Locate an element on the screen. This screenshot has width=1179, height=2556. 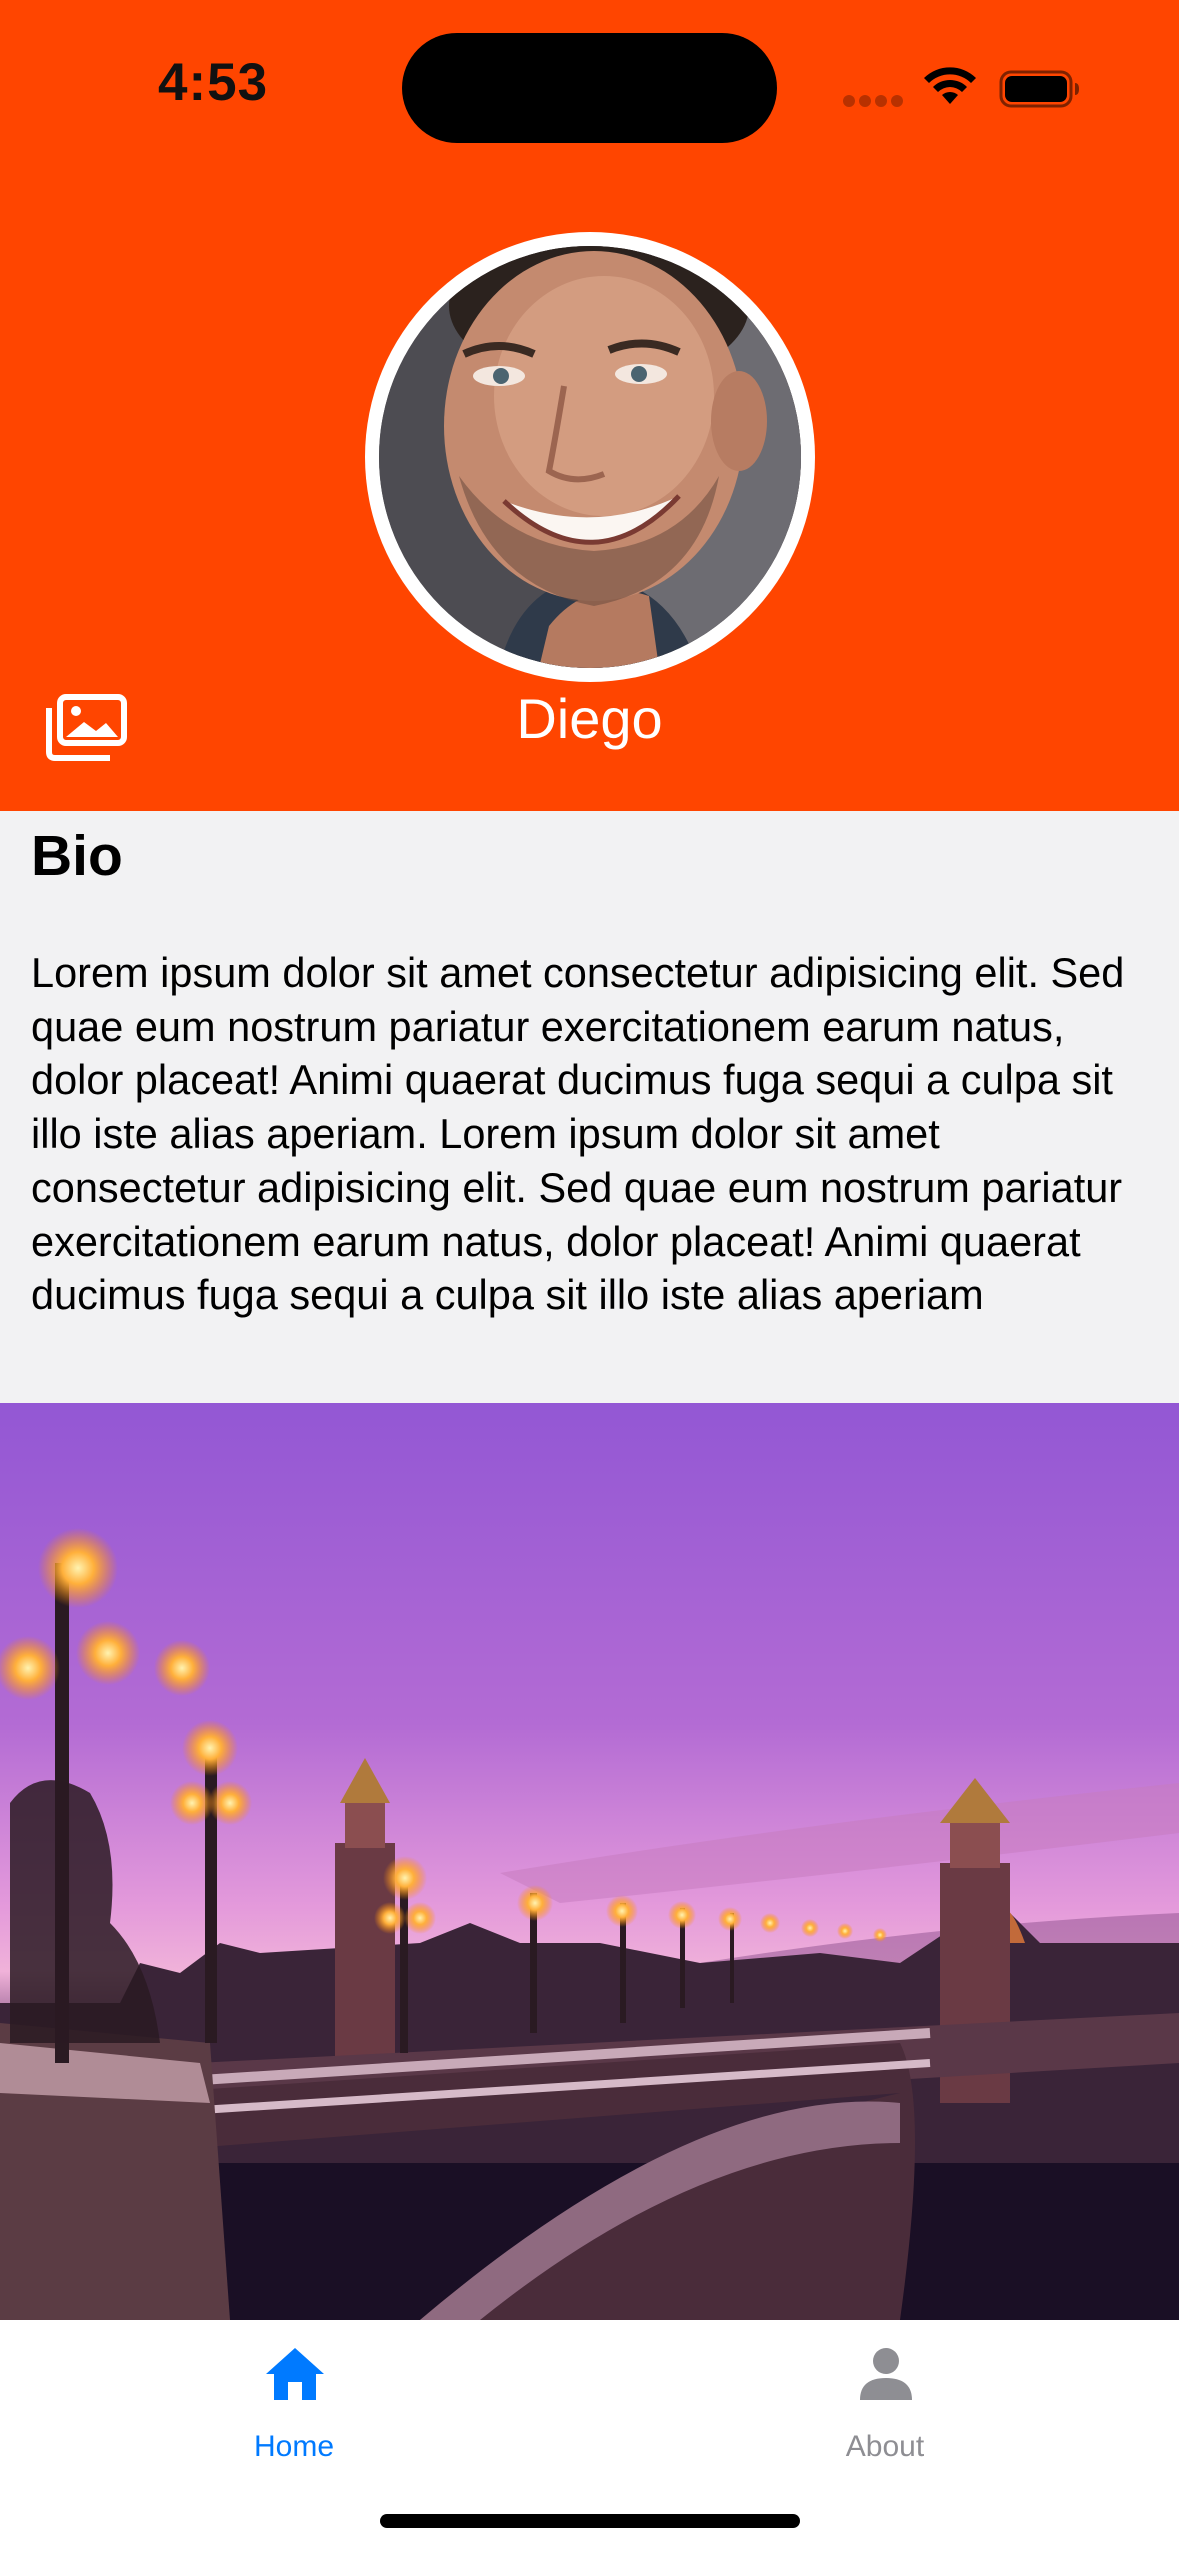
person-icon is located at coordinates (886, 2374).